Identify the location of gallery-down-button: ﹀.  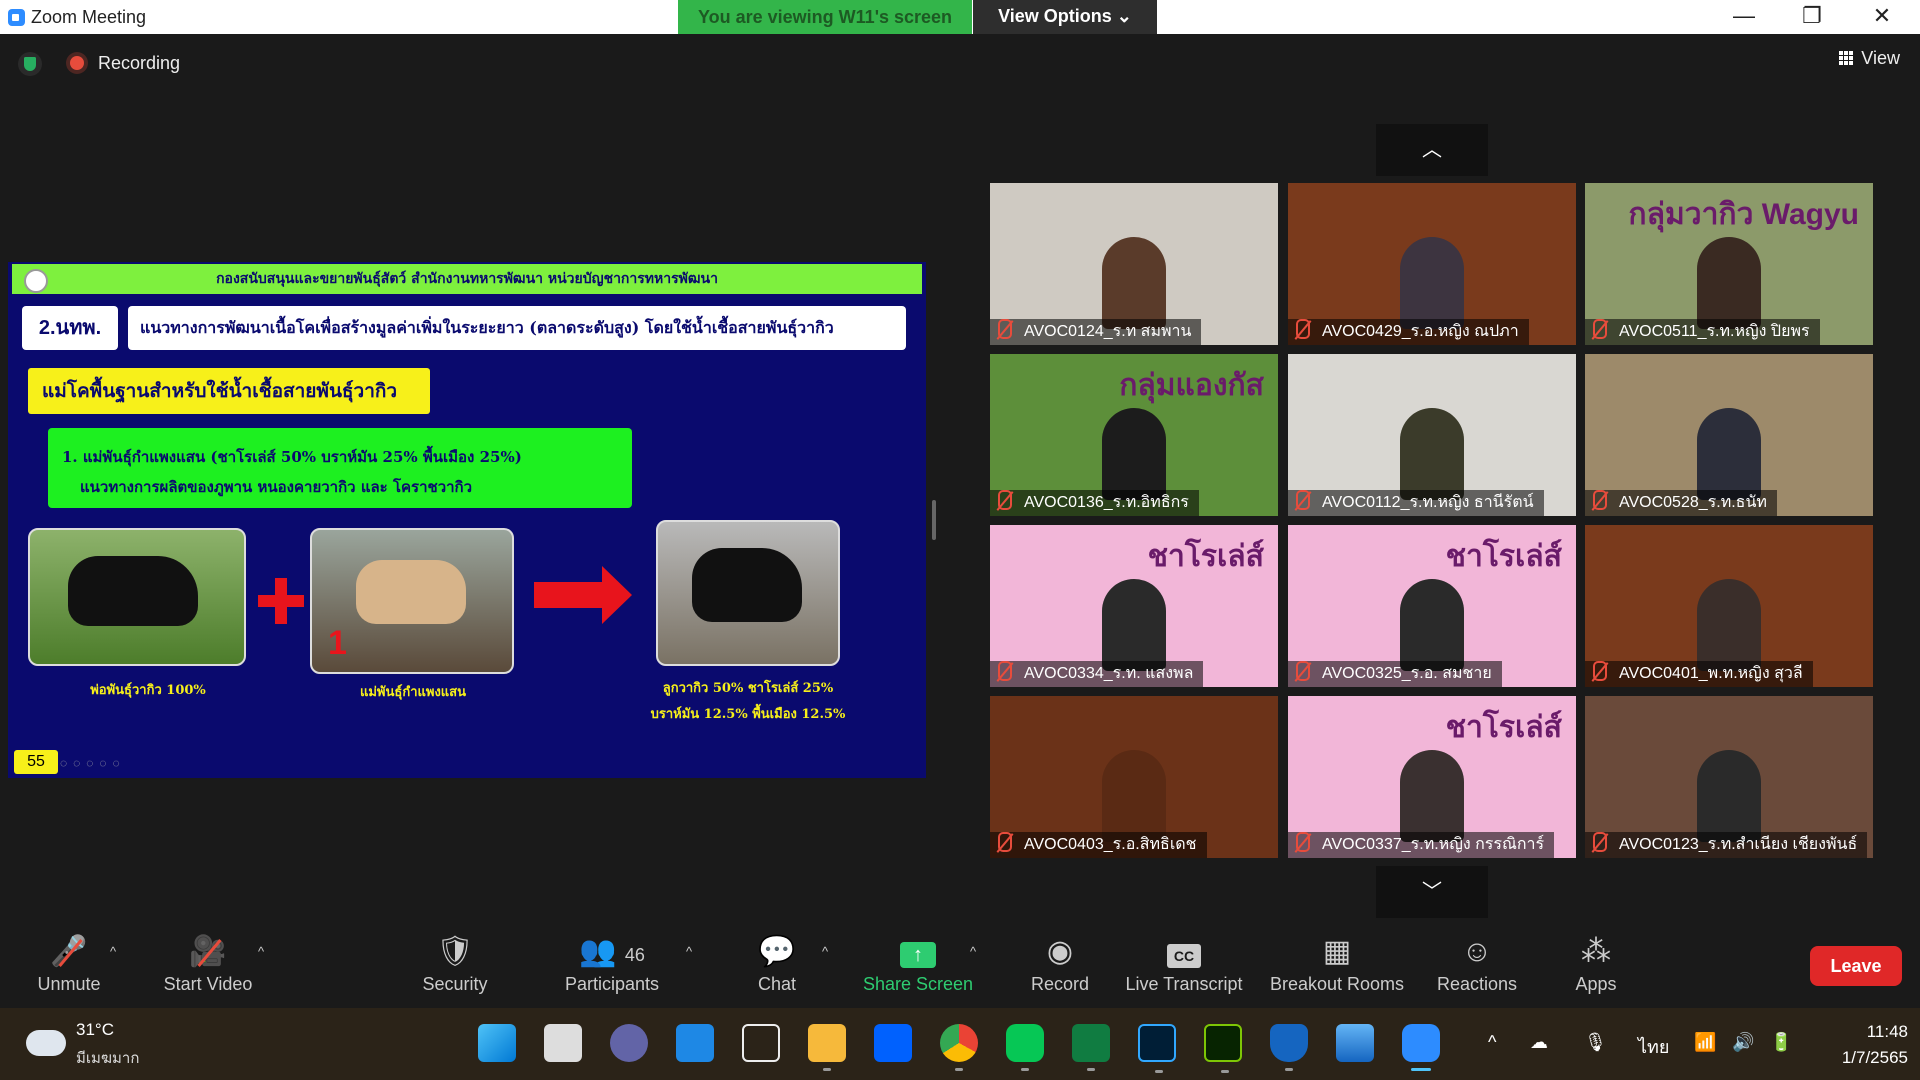
(1432, 892).